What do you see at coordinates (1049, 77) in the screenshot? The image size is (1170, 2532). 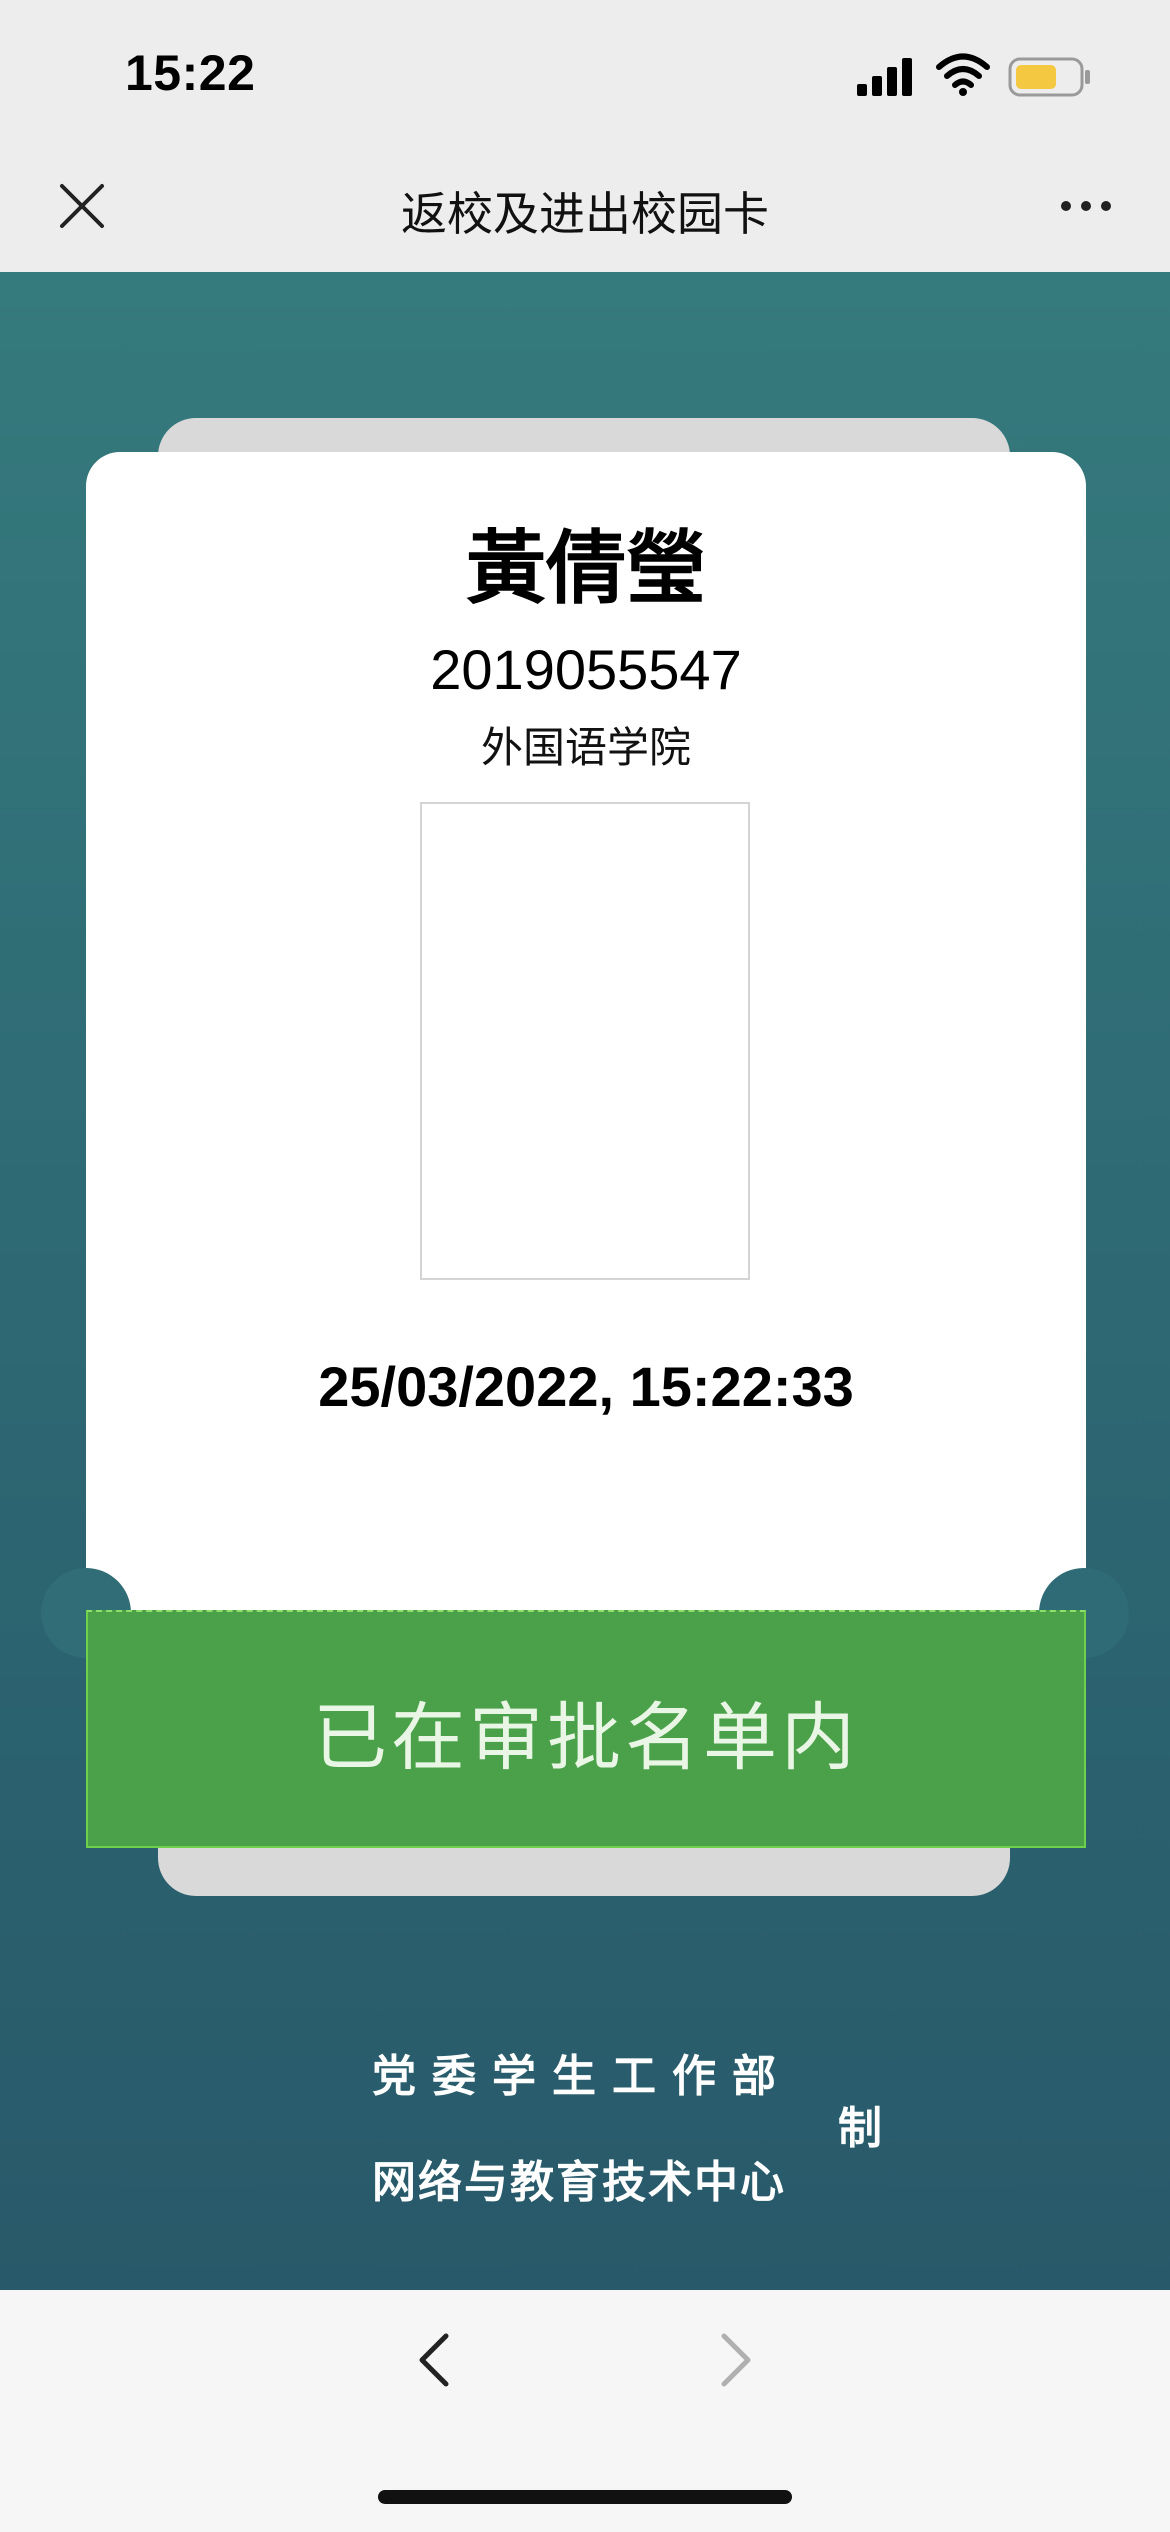 I see `battery-icon` at bounding box center [1049, 77].